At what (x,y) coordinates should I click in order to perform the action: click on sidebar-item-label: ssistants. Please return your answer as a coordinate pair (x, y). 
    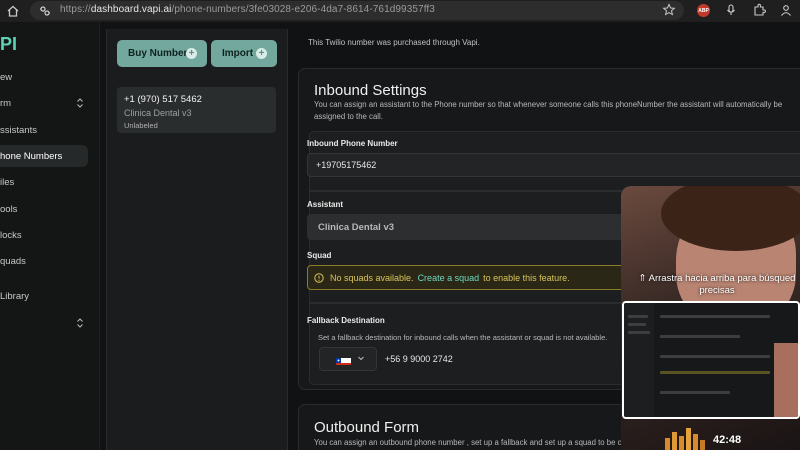
    Looking at the image, I should click on (18, 130).